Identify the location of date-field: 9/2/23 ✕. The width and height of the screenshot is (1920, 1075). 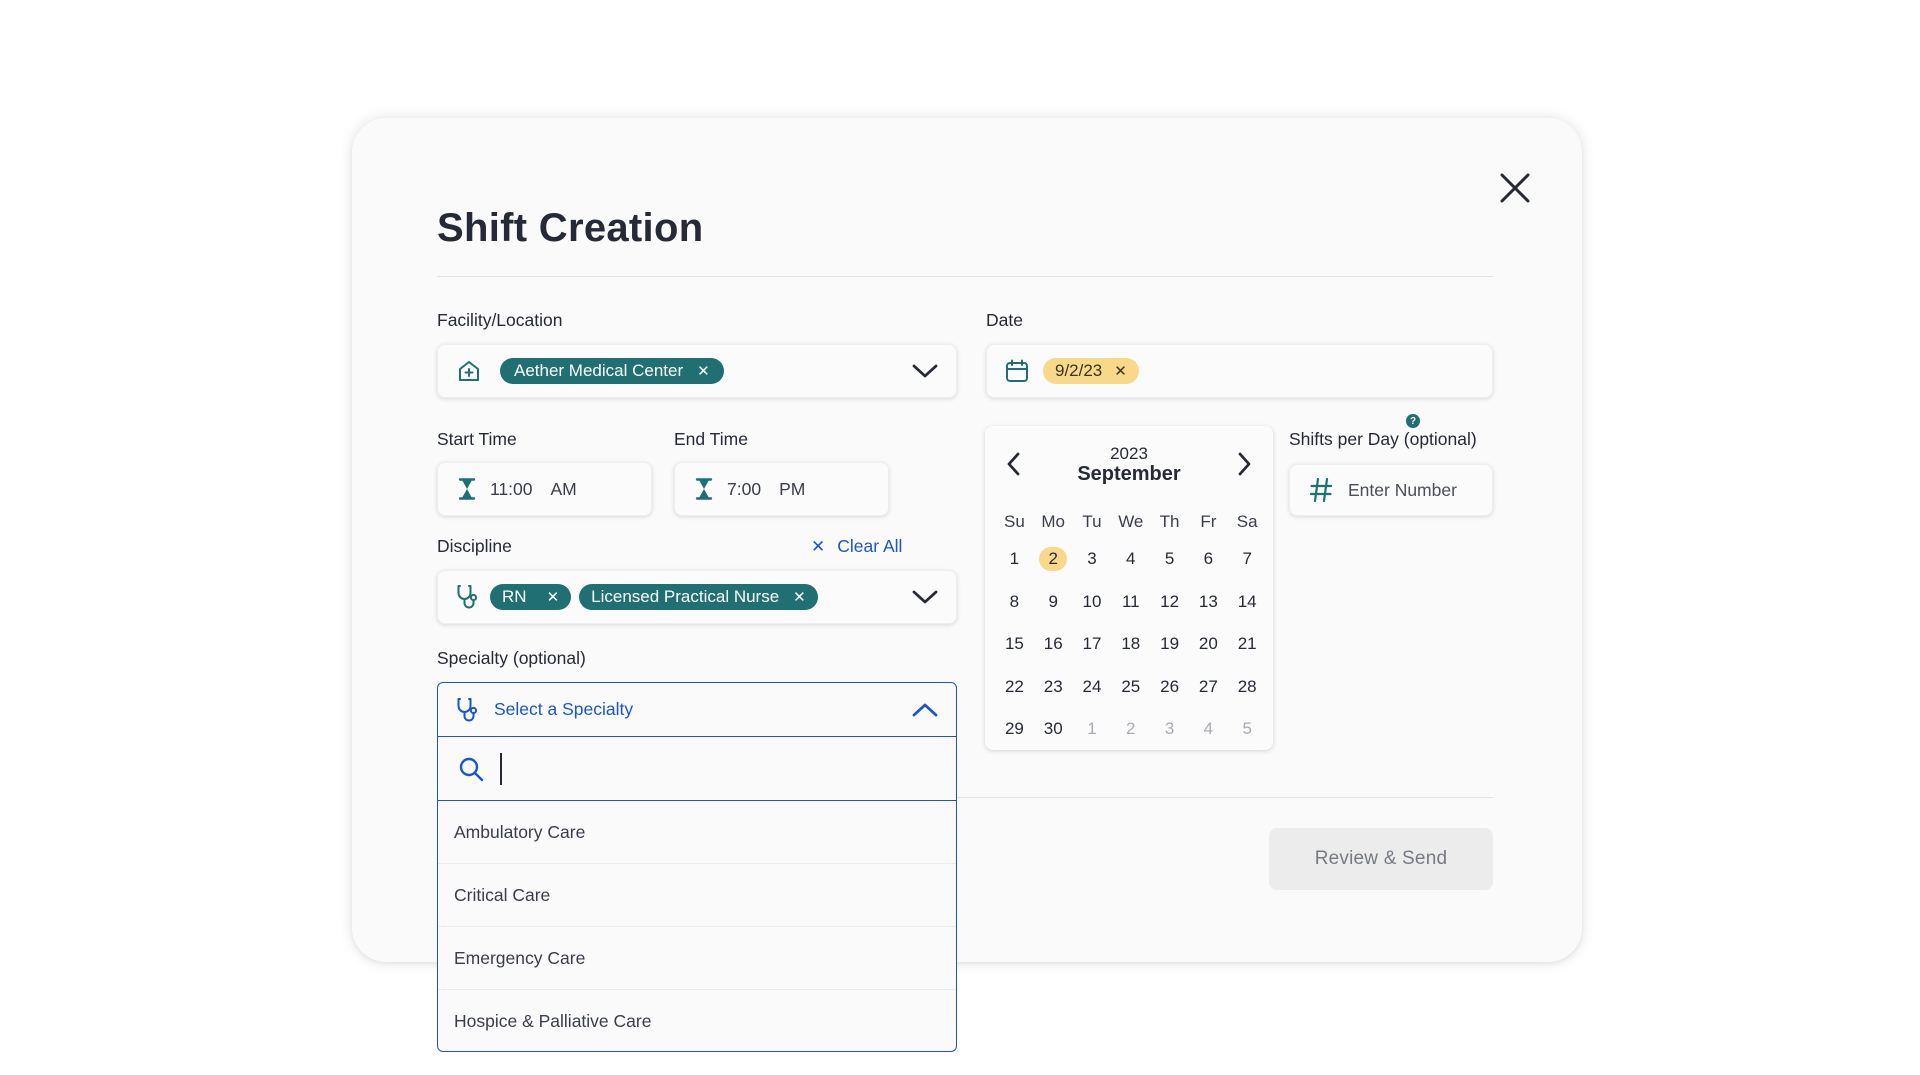
(1239, 371).